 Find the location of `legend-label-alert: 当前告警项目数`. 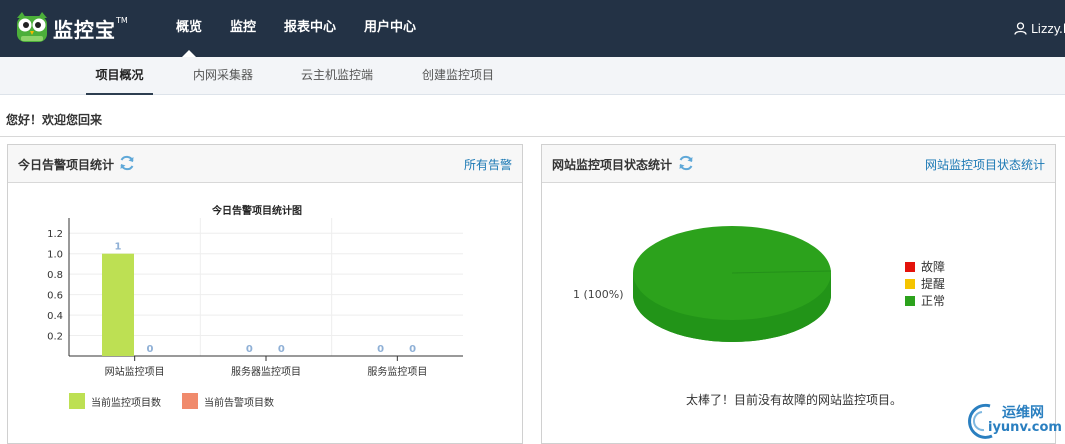

legend-label-alert: 当前告警项目数 is located at coordinates (239, 403).